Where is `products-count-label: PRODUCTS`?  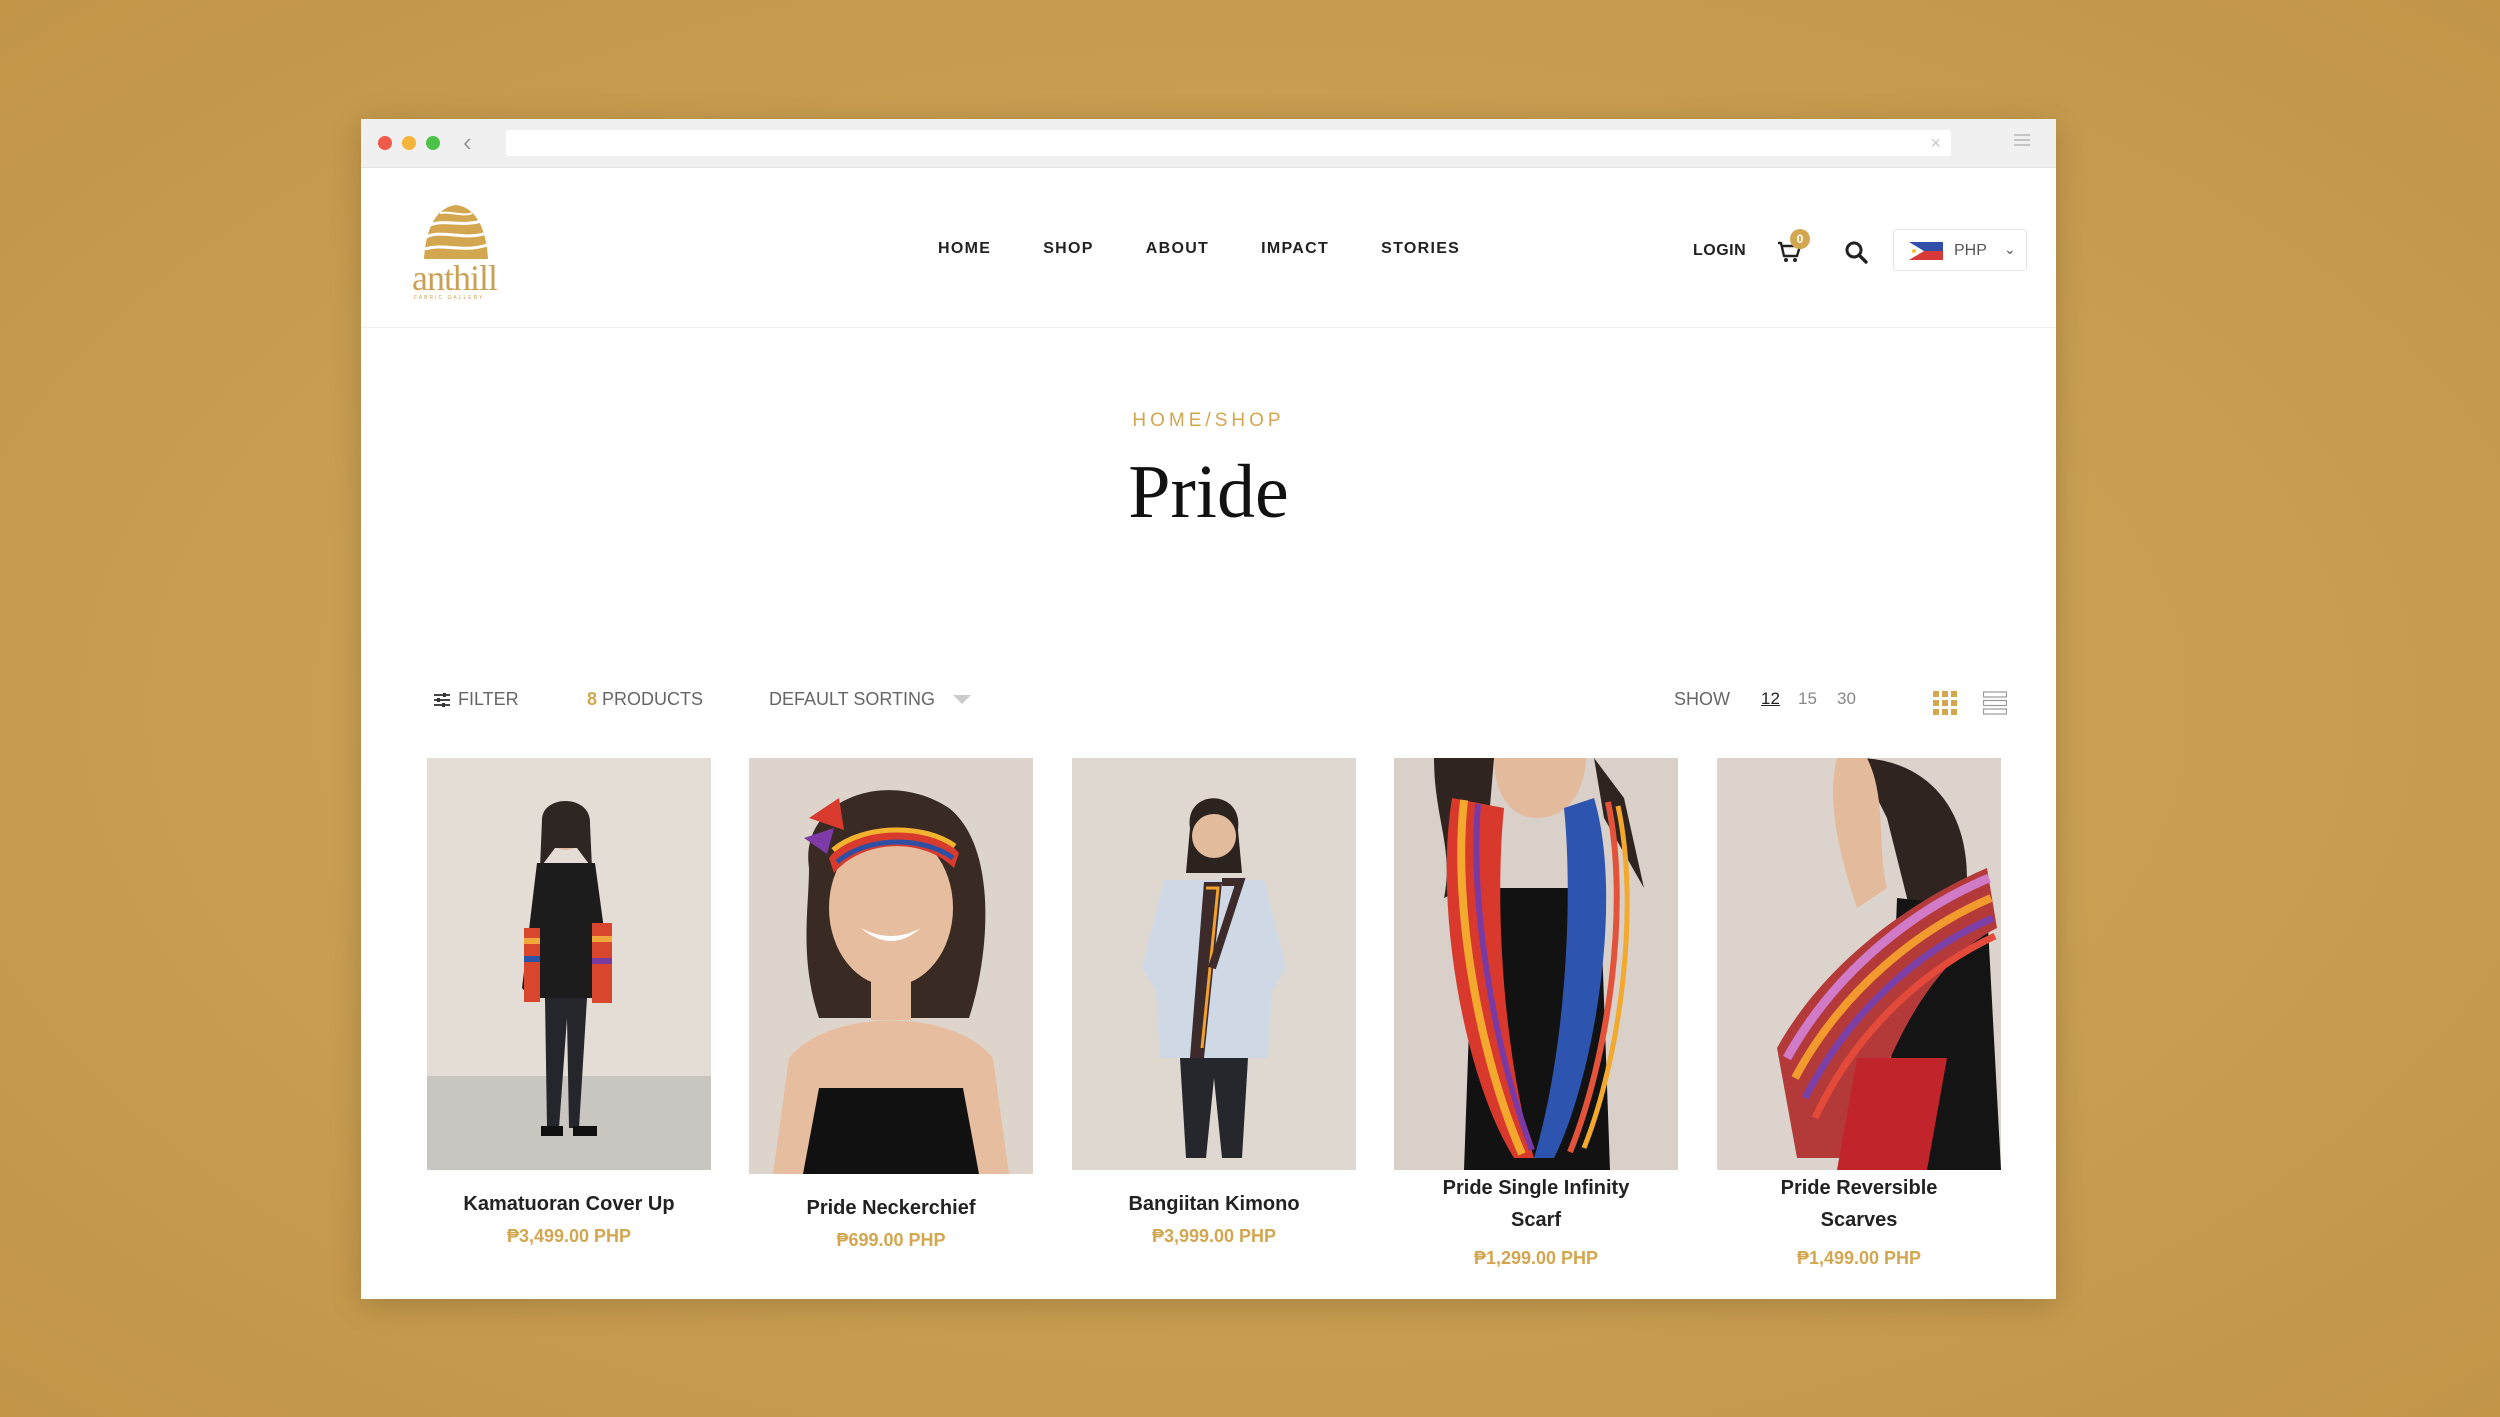
products-count-label: PRODUCTS is located at coordinates (653, 699).